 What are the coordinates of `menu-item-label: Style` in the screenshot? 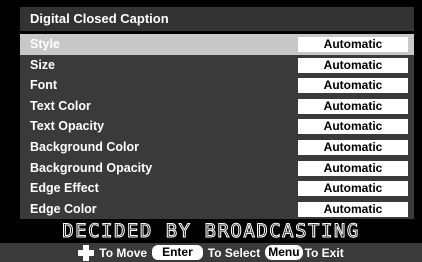 It's located at (45, 44).